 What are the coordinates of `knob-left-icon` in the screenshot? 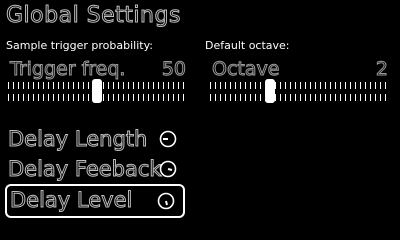 It's located at (168, 139).